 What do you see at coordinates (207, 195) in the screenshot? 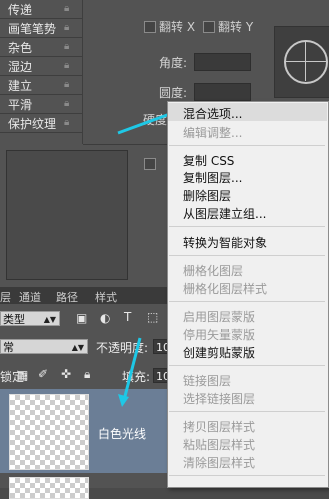
I see `menu-item-delete-layer: 删除图层` at bounding box center [207, 195].